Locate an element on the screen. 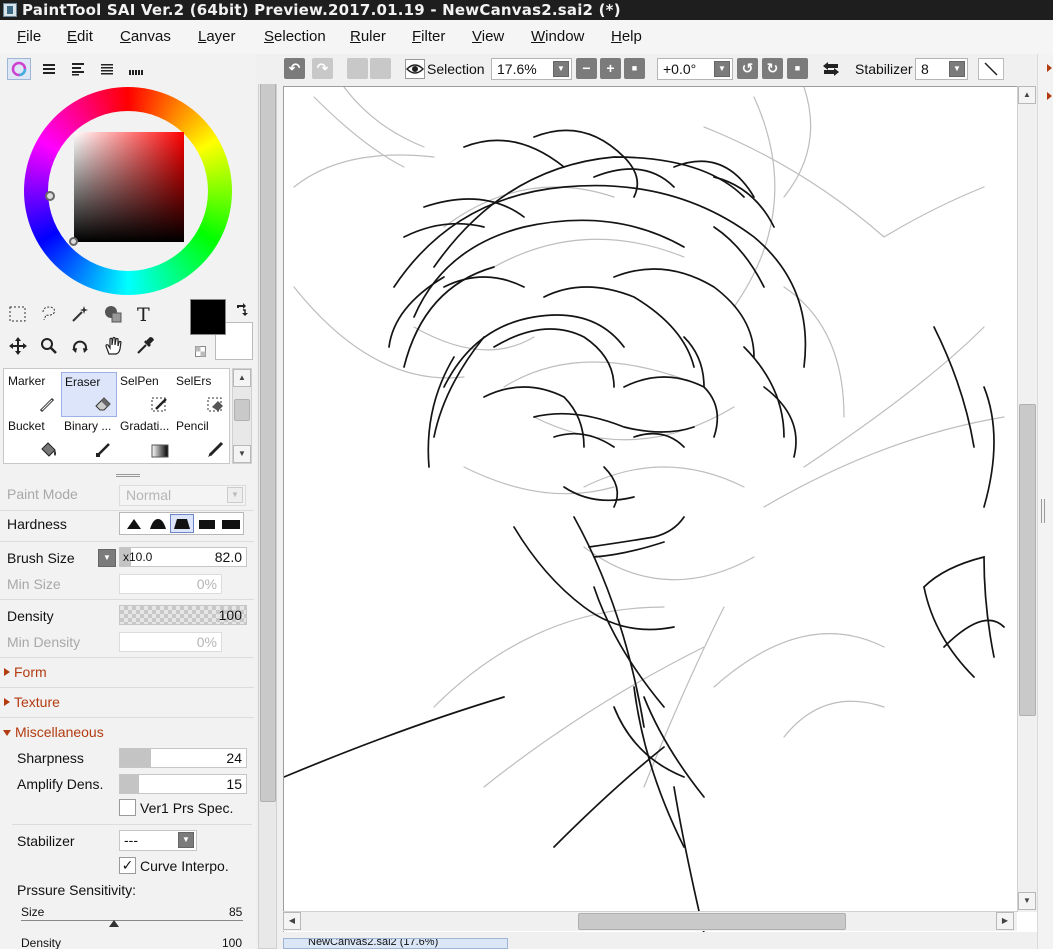 This screenshot has width=1053, height=949. color-wheel is located at coordinates (128, 191).